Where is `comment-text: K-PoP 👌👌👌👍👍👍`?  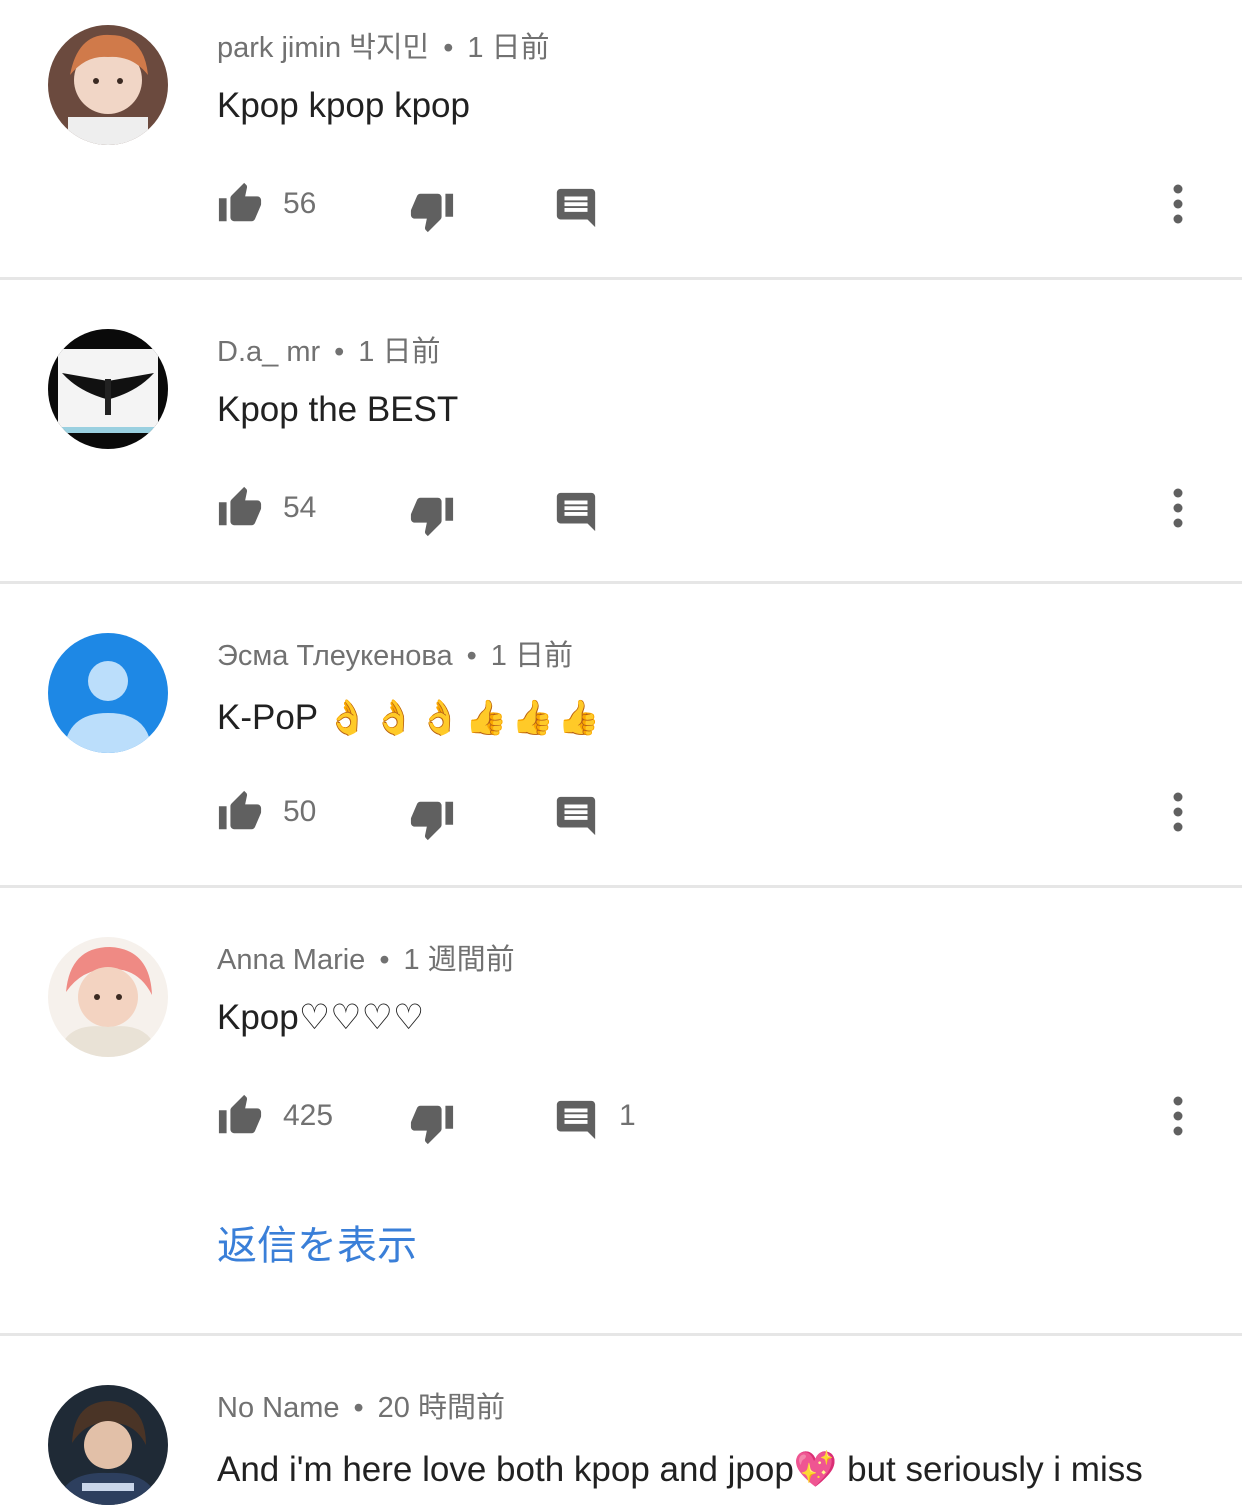 comment-text: K-PoP 👌👌👌👍👍👍 is located at coordinates (410, 718).